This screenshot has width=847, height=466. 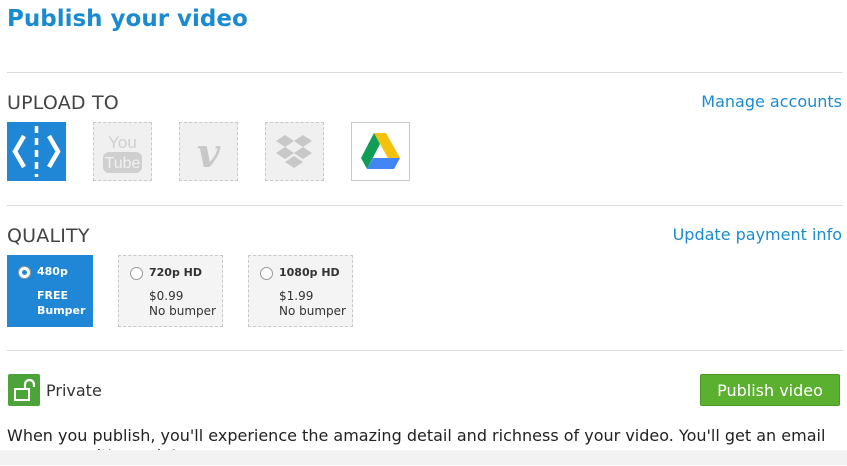 I want to click on google-drive-icon, so click(x=380, y=151).